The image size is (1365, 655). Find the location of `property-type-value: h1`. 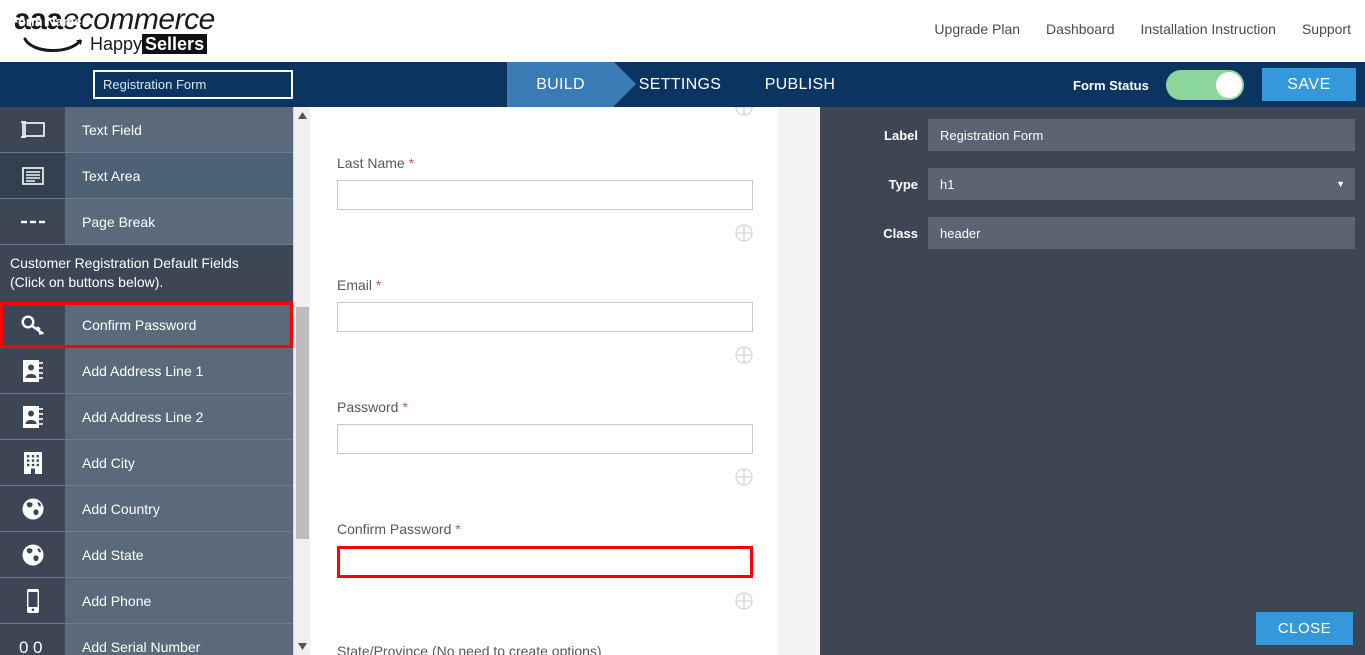

property-type-value: h1 is located at coordinates (947, 184).